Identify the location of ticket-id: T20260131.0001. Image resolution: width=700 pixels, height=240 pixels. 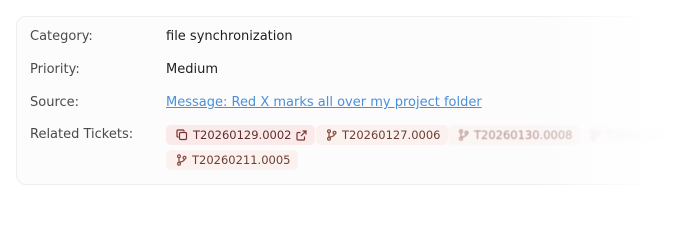
(653, 135).